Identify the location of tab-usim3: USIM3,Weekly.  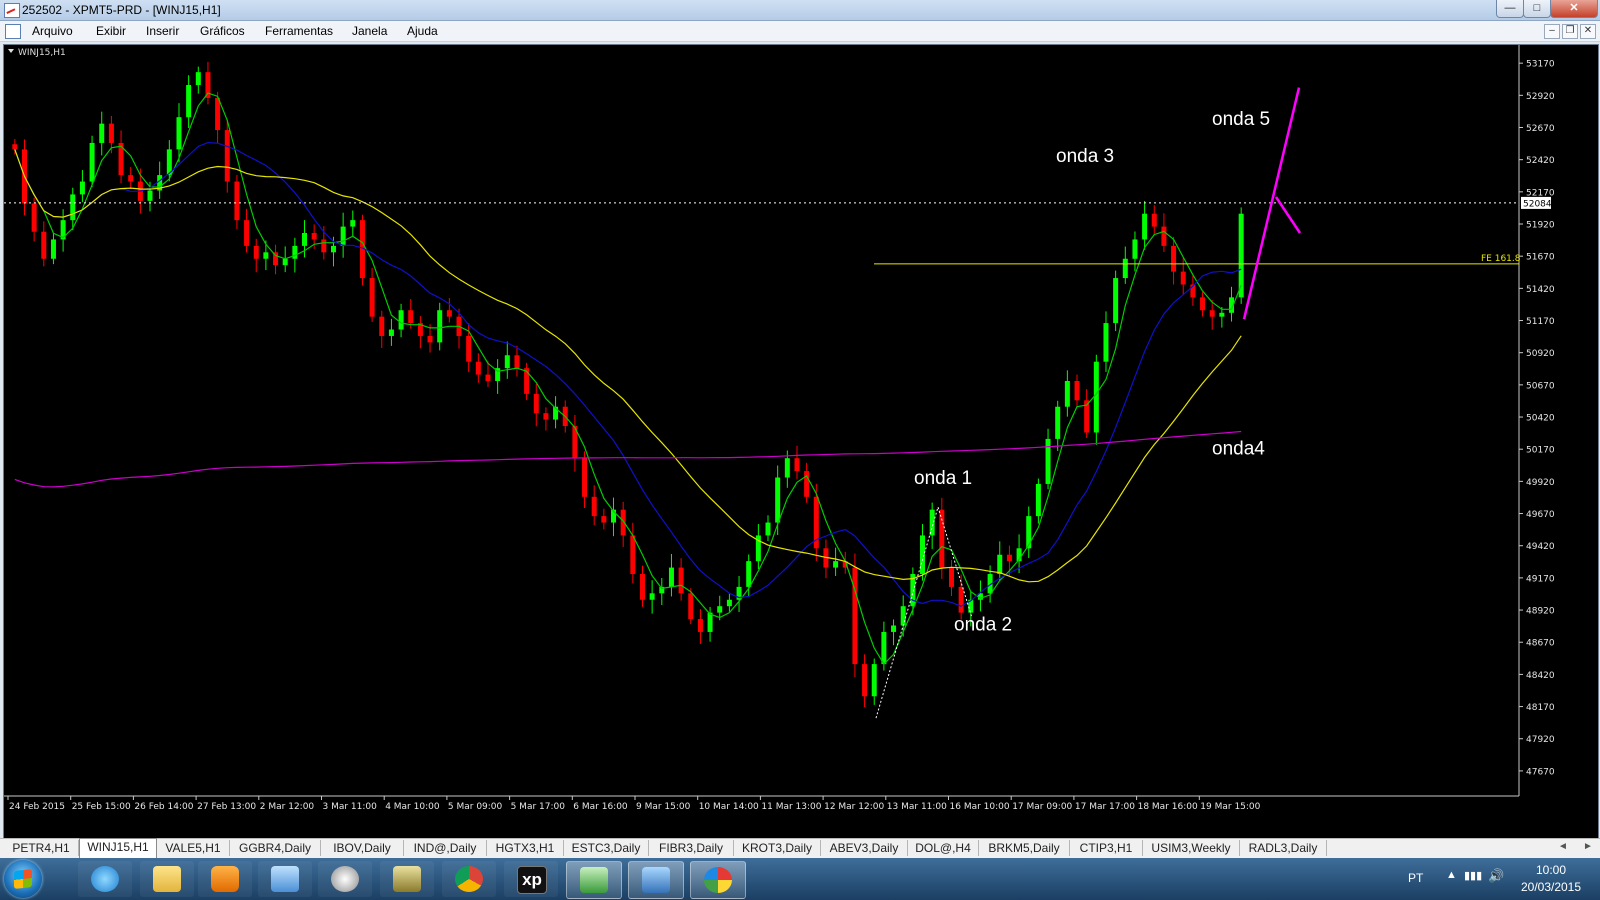
(1191, 848).